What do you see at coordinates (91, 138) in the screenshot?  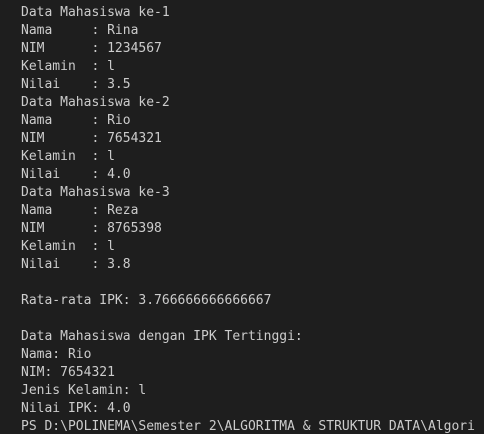 I see `output-line: NIM : 7654321` at bounding box center [91, 138].